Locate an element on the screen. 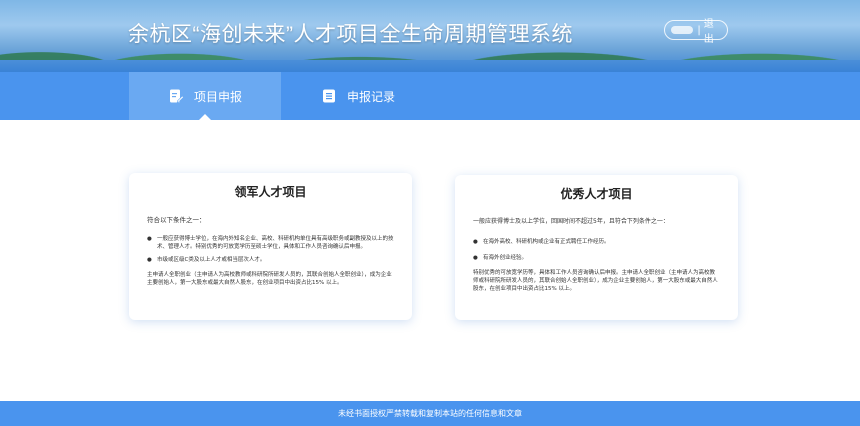  username-redacted is located at coordinates (682, 30).